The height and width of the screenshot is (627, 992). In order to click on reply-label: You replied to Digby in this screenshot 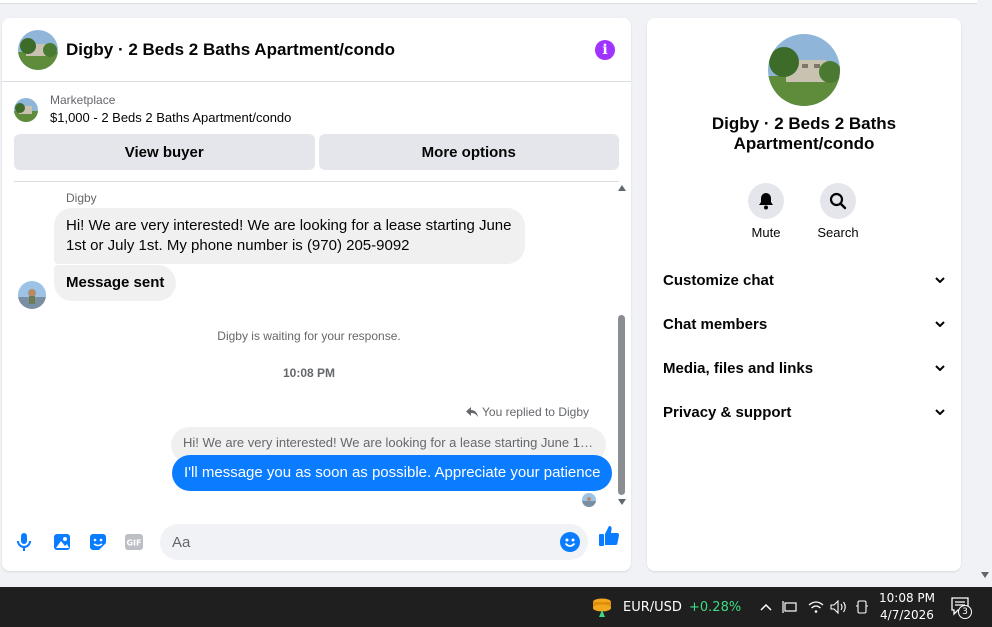, I will do `click(535, 412)`.